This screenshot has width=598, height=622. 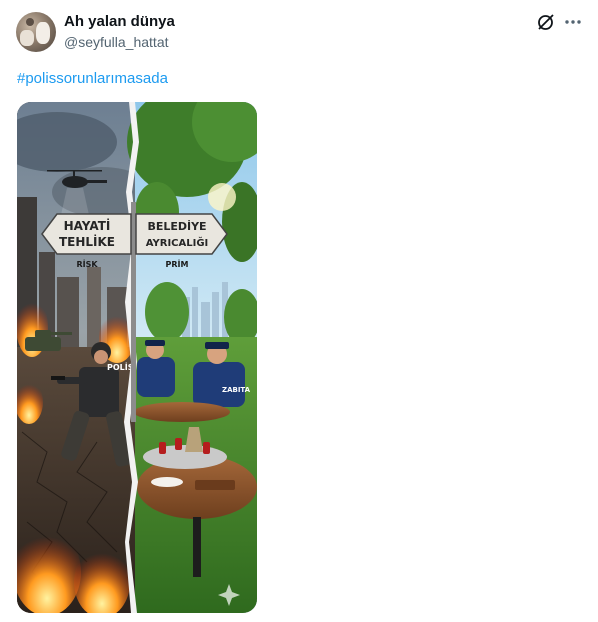 What do you see at coordinates (92, 78) in the screenshot?
I see `hashtag-link: #polissorunlarımasada` at bounding box center [92, 78].